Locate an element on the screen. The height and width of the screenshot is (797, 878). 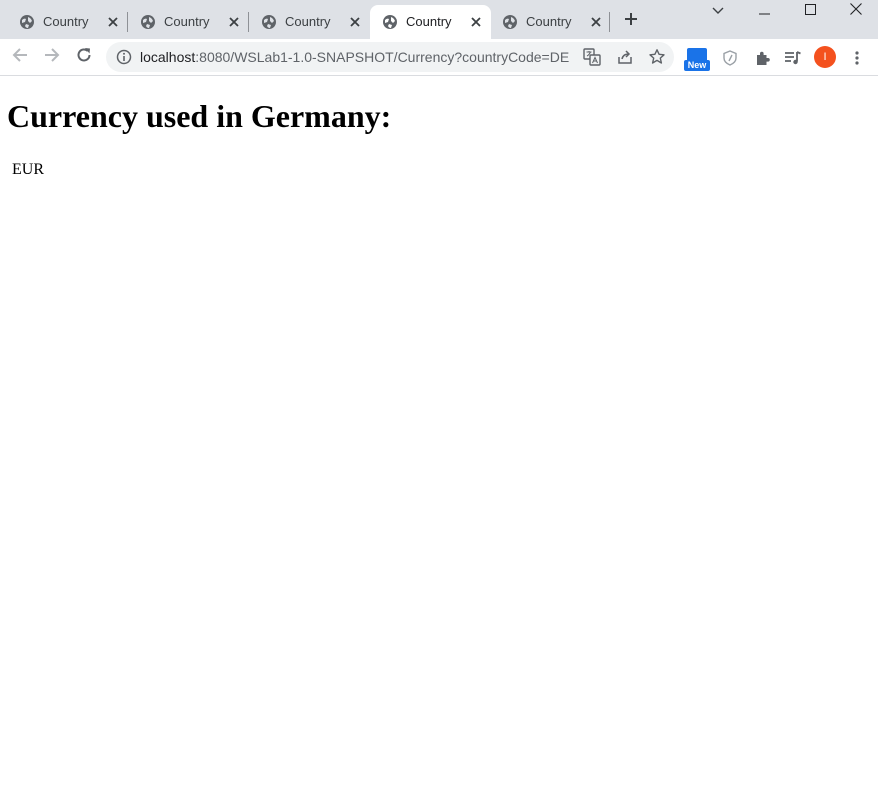
plus-icon is located at coordinates (631, 21).